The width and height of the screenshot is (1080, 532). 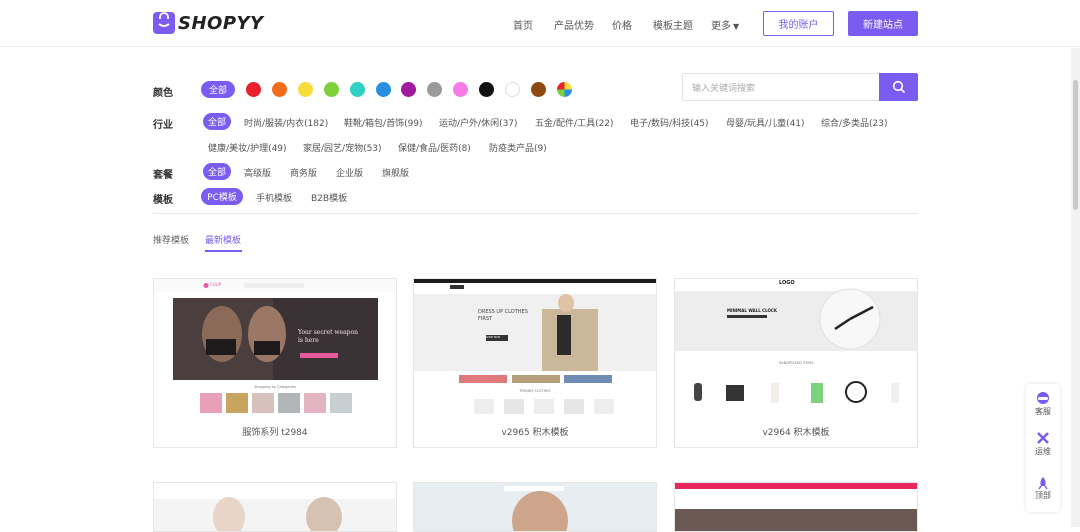 I want to click on active-tab-indicator, so click(x=223, y=251).